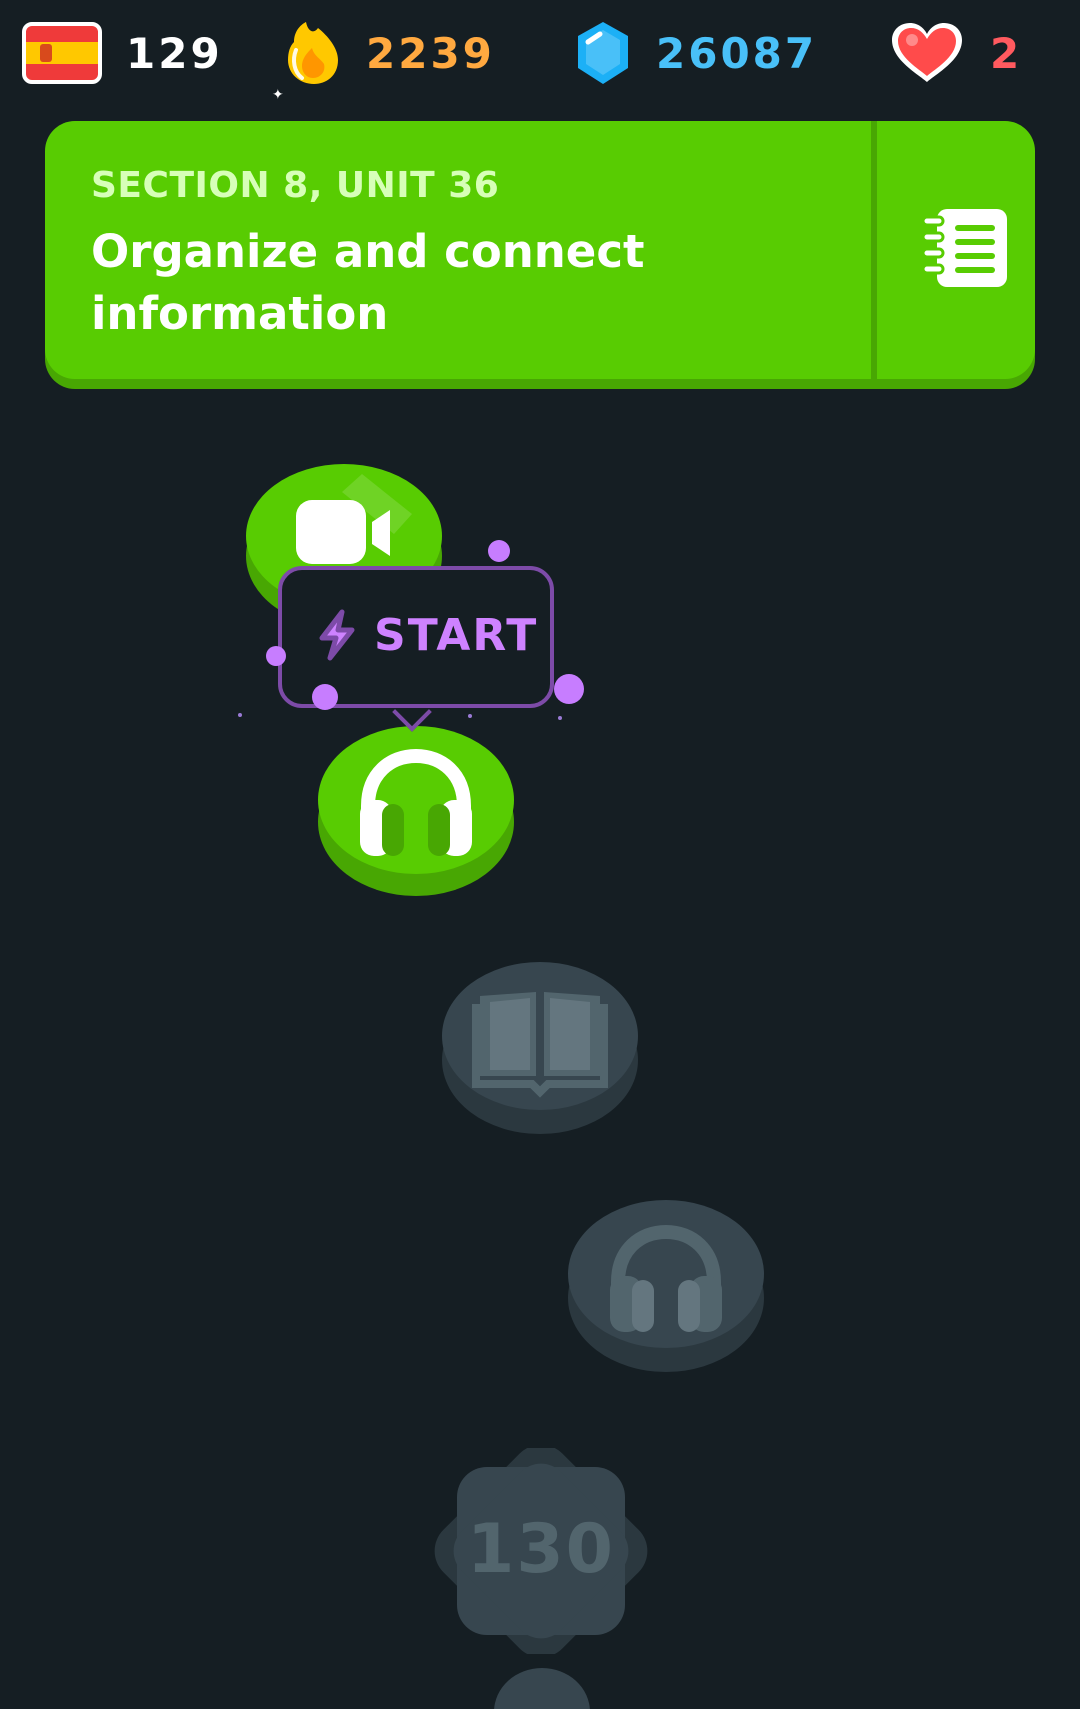  Describe the element at coordinates (295, 185) in the screenshot. I see `unit-section-label: SECTION 8, UNIT 36` at that location.